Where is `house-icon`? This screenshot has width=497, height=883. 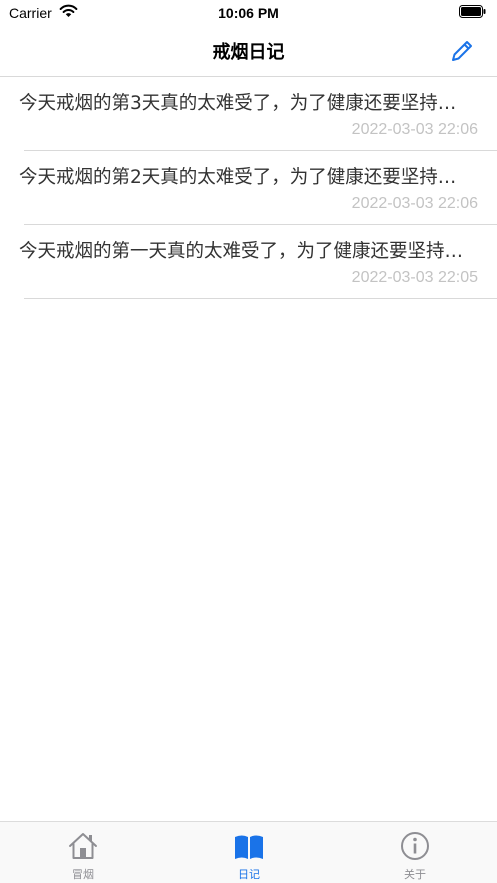
house-icon is located at coordinates (83, 846).